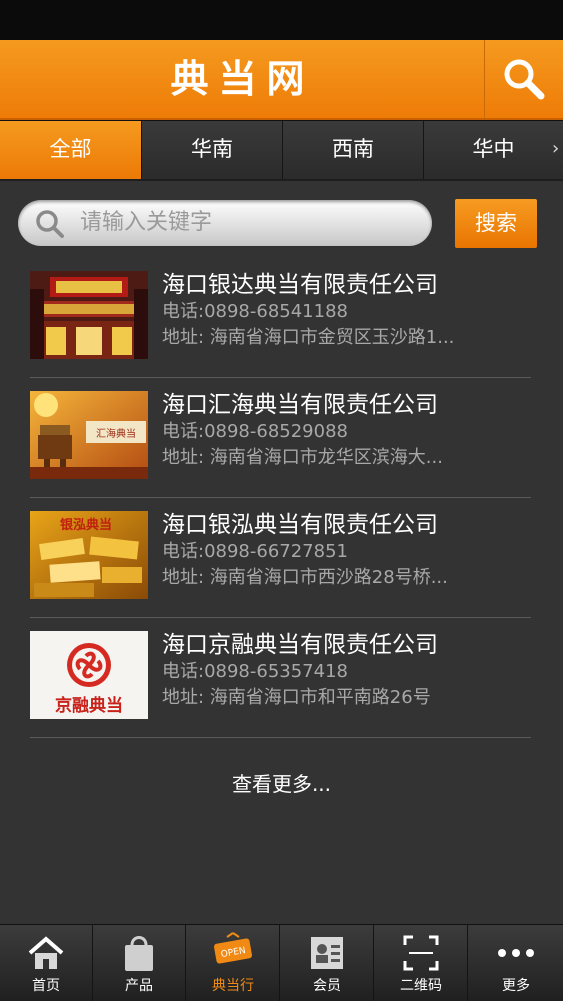 This screenshot has height=1001, width=563. I want to click on header-search-button, so click(523, 79).